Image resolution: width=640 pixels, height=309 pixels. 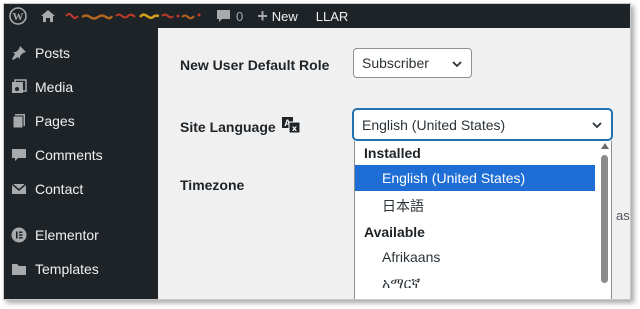 What do you see at coordinates (19, 121) in the screenshot?
I see `pages-icon` at bounding box center [19, 121].